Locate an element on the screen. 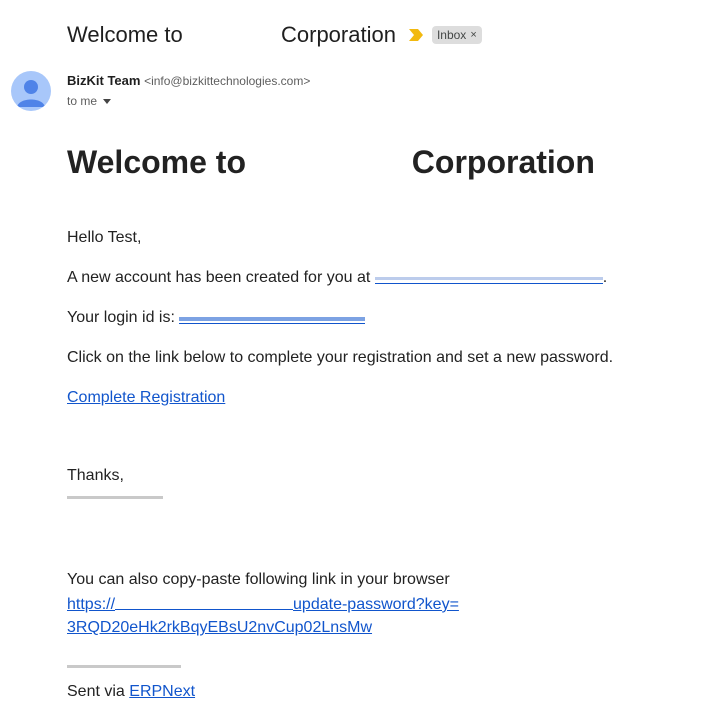 The height and width of the screenshot is (712, 723). sender-avatar is located at coordinates (31, 91).